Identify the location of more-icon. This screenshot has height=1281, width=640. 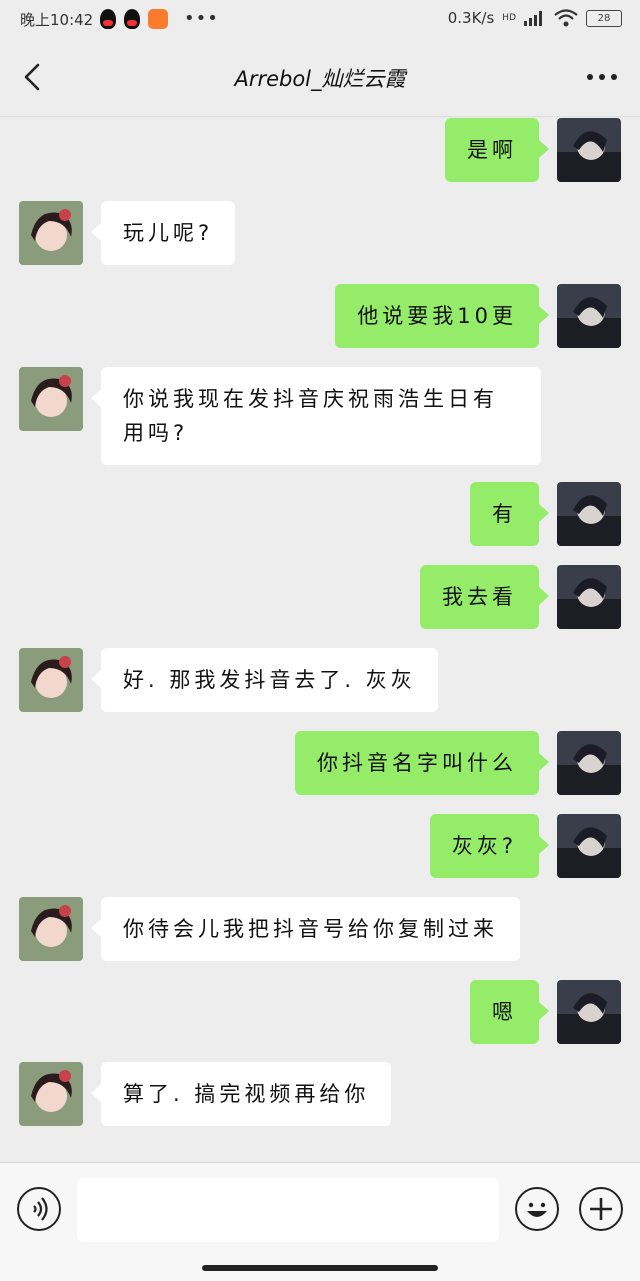
(602, 77).